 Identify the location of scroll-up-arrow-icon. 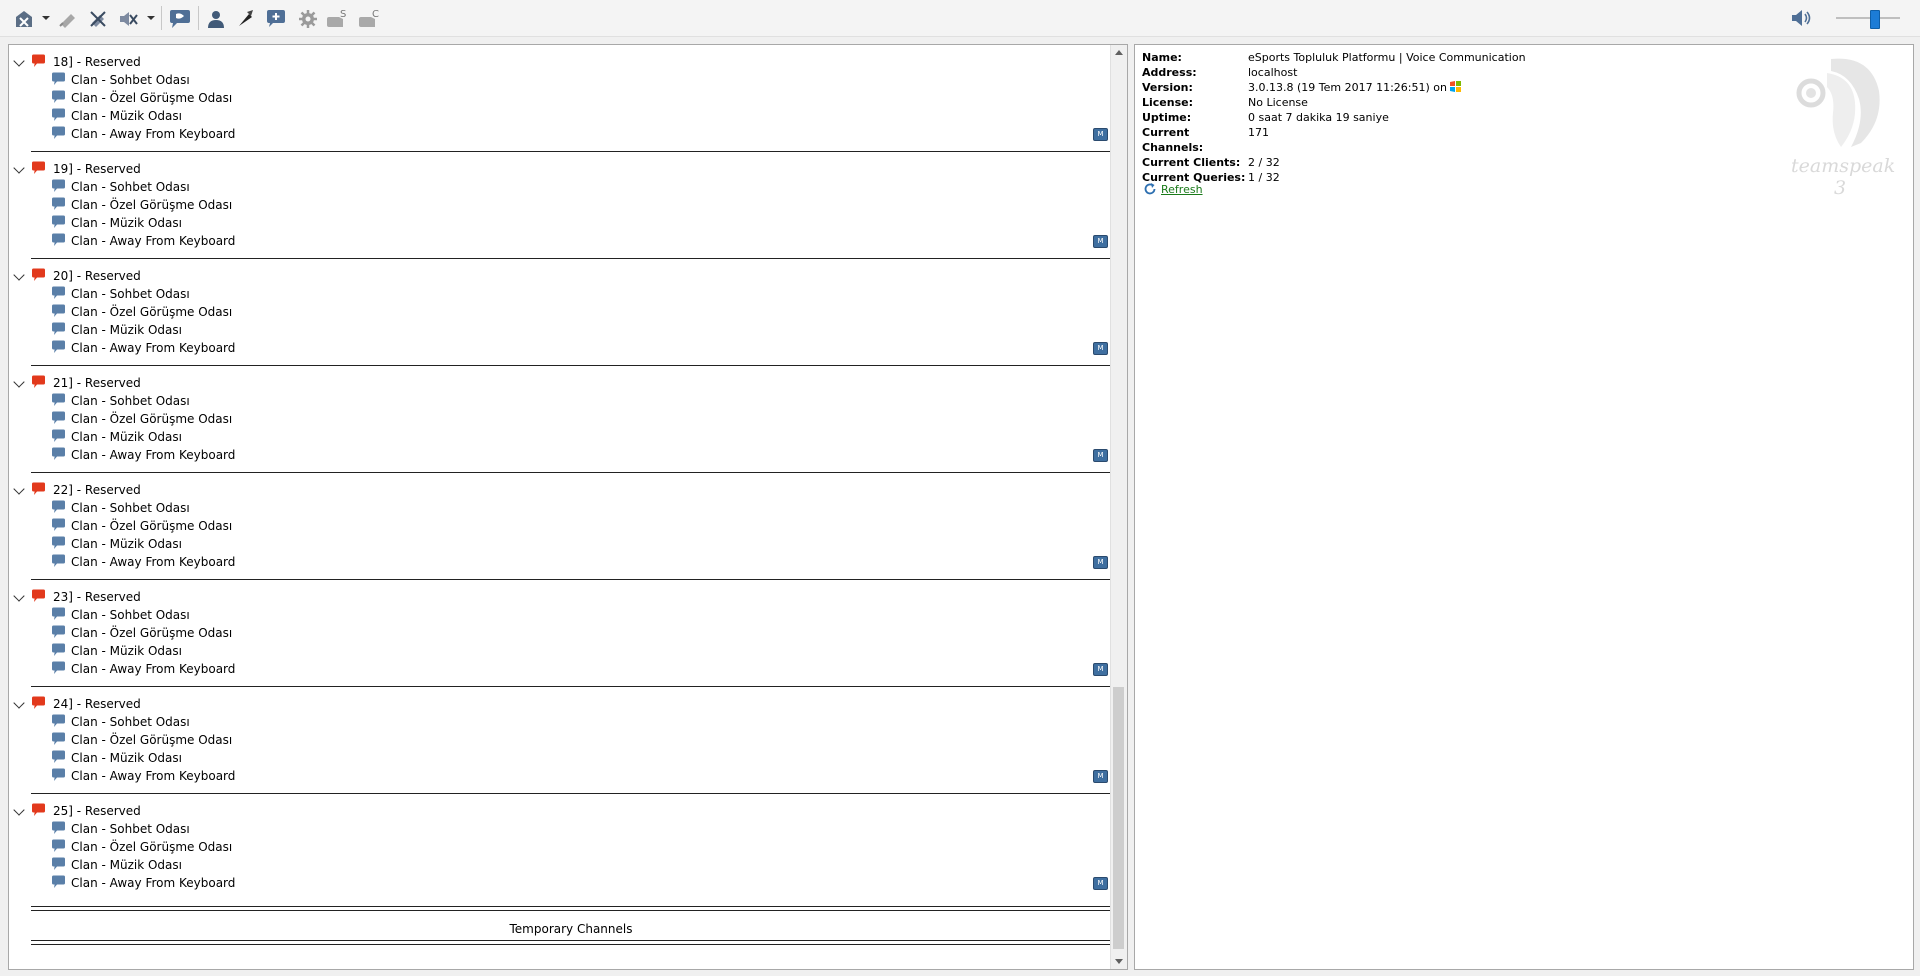
(1119, 52).